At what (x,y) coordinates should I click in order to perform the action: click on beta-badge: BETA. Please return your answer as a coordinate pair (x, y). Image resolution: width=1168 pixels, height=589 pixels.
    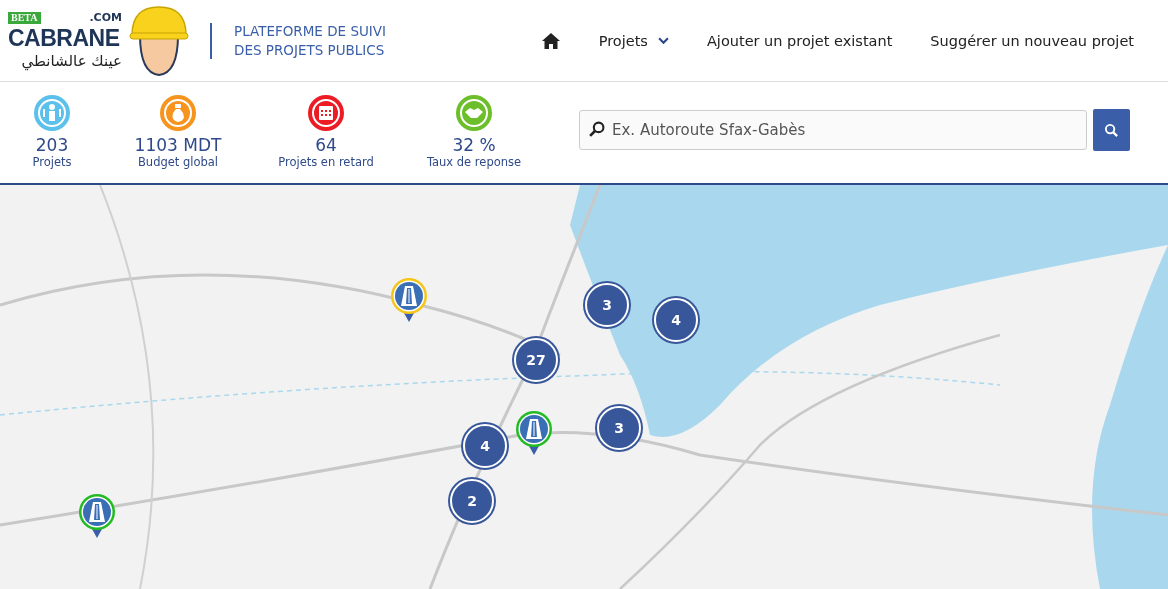
    Looking at the image, I should click on (24, 17).